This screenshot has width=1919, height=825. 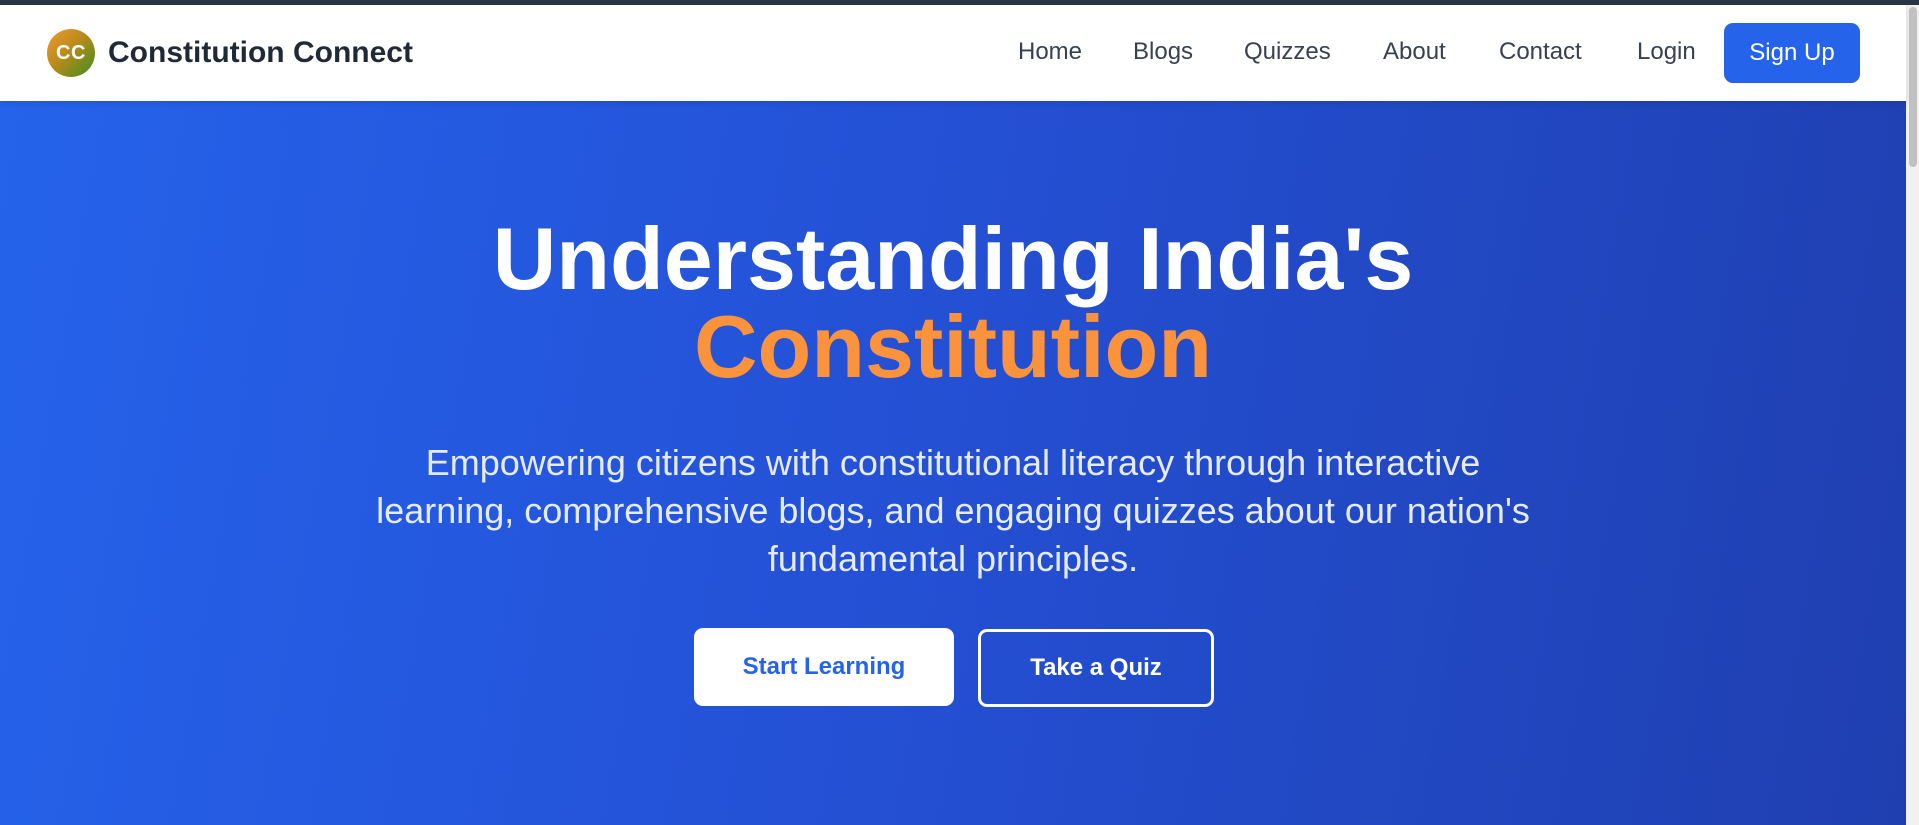 What do you see at coordinates (71, 53) in the screenshot?
I see `brand-logo: CC` at bounding box center [71, 53].